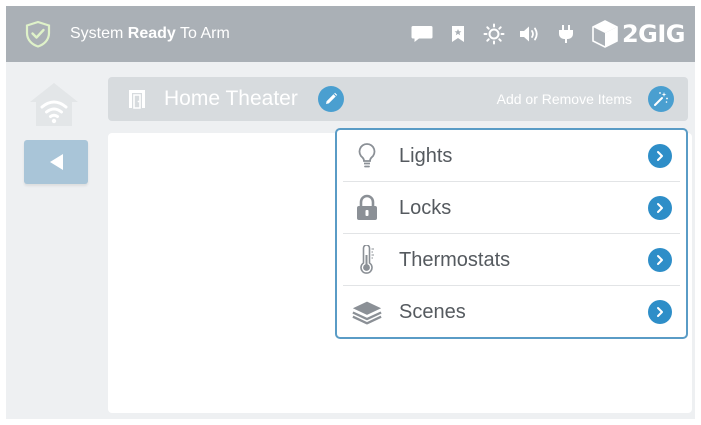 The image size is (701, 425). What do you see at coordinates (38, 34) in the screenshot?
I see `shield-icon` at bounding box center [38, 34].